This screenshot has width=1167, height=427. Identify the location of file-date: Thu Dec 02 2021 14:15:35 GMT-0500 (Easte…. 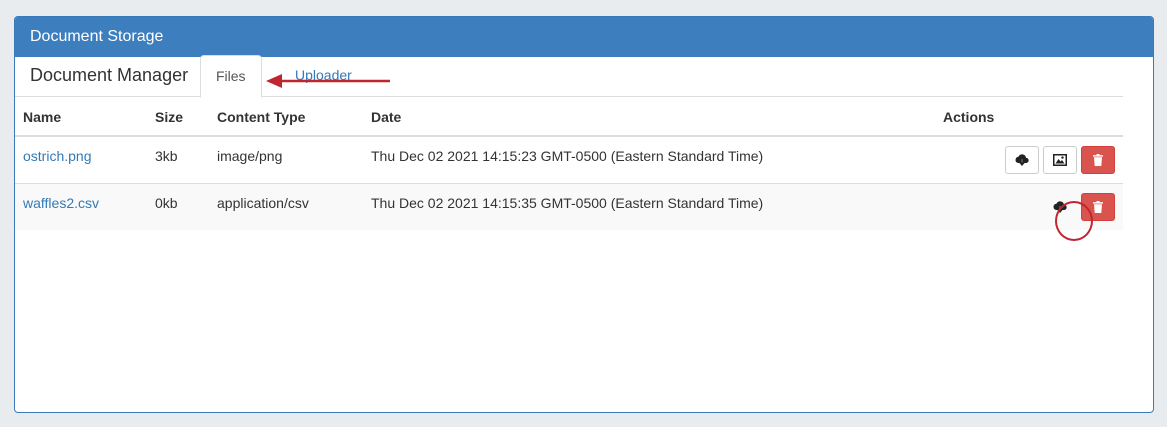
(653, 206).